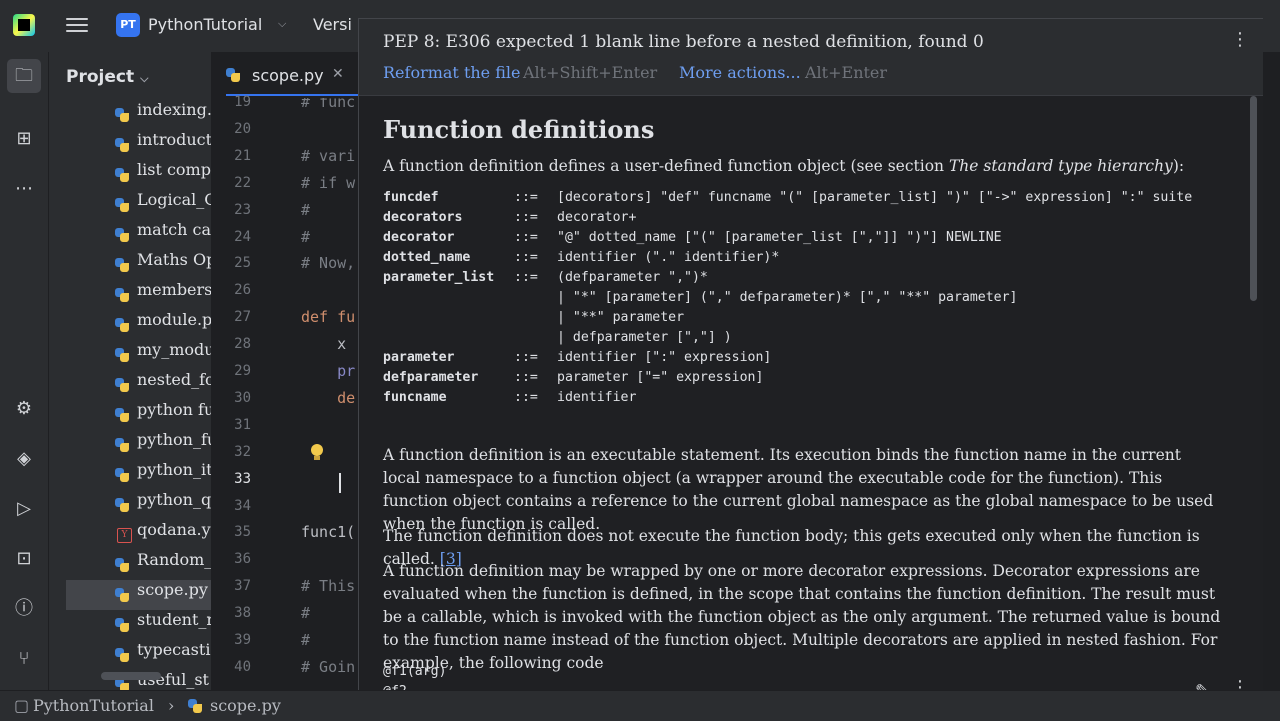 This screenshot has width=1280, height=721. I want to click on more-tools-icon: ⋯, so click(24, 189).